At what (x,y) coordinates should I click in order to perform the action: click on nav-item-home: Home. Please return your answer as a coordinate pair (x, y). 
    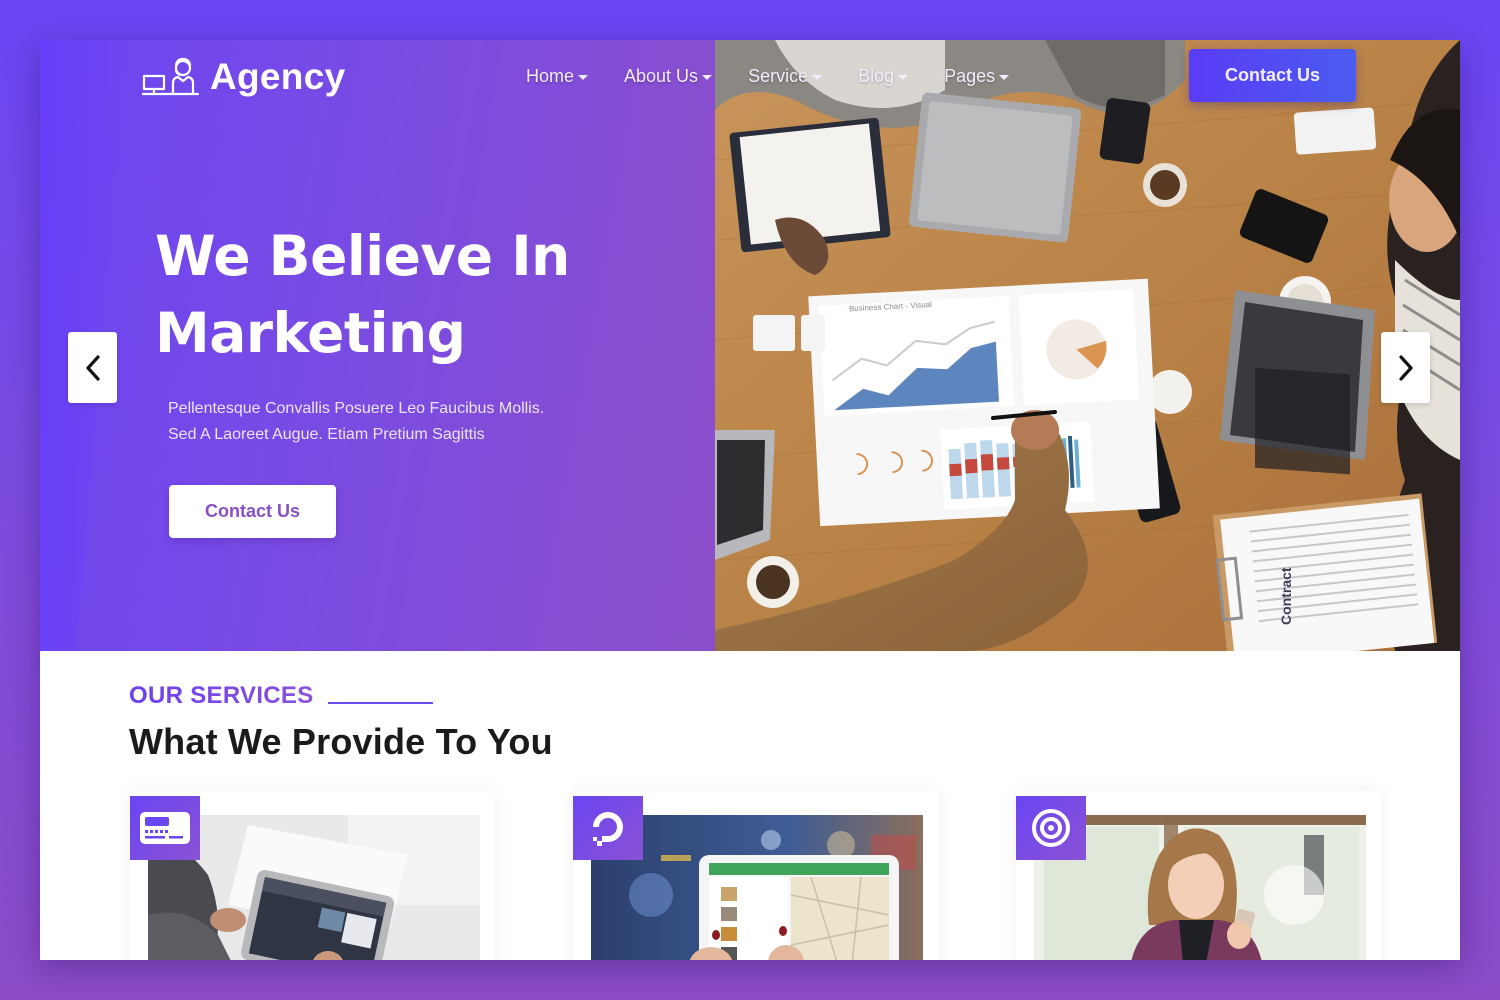
    Looking at the image, I should click on (557, 76).